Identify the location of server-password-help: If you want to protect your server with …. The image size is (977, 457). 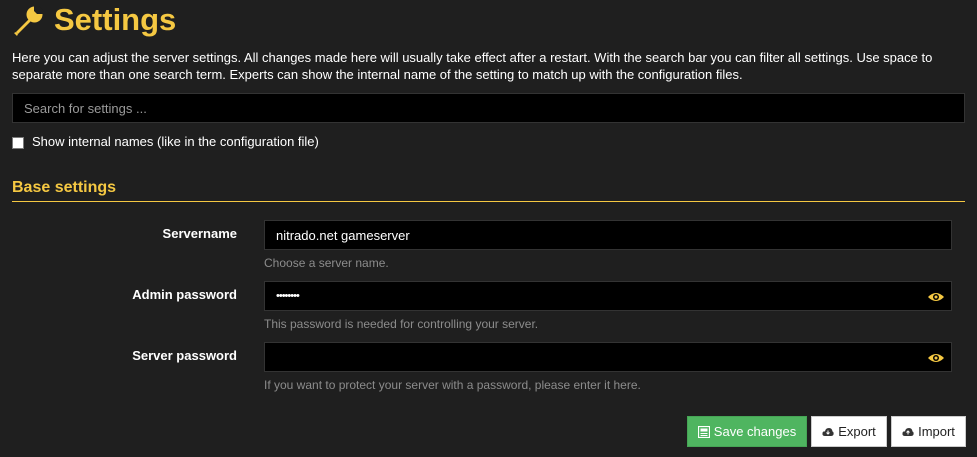
(452, 385).